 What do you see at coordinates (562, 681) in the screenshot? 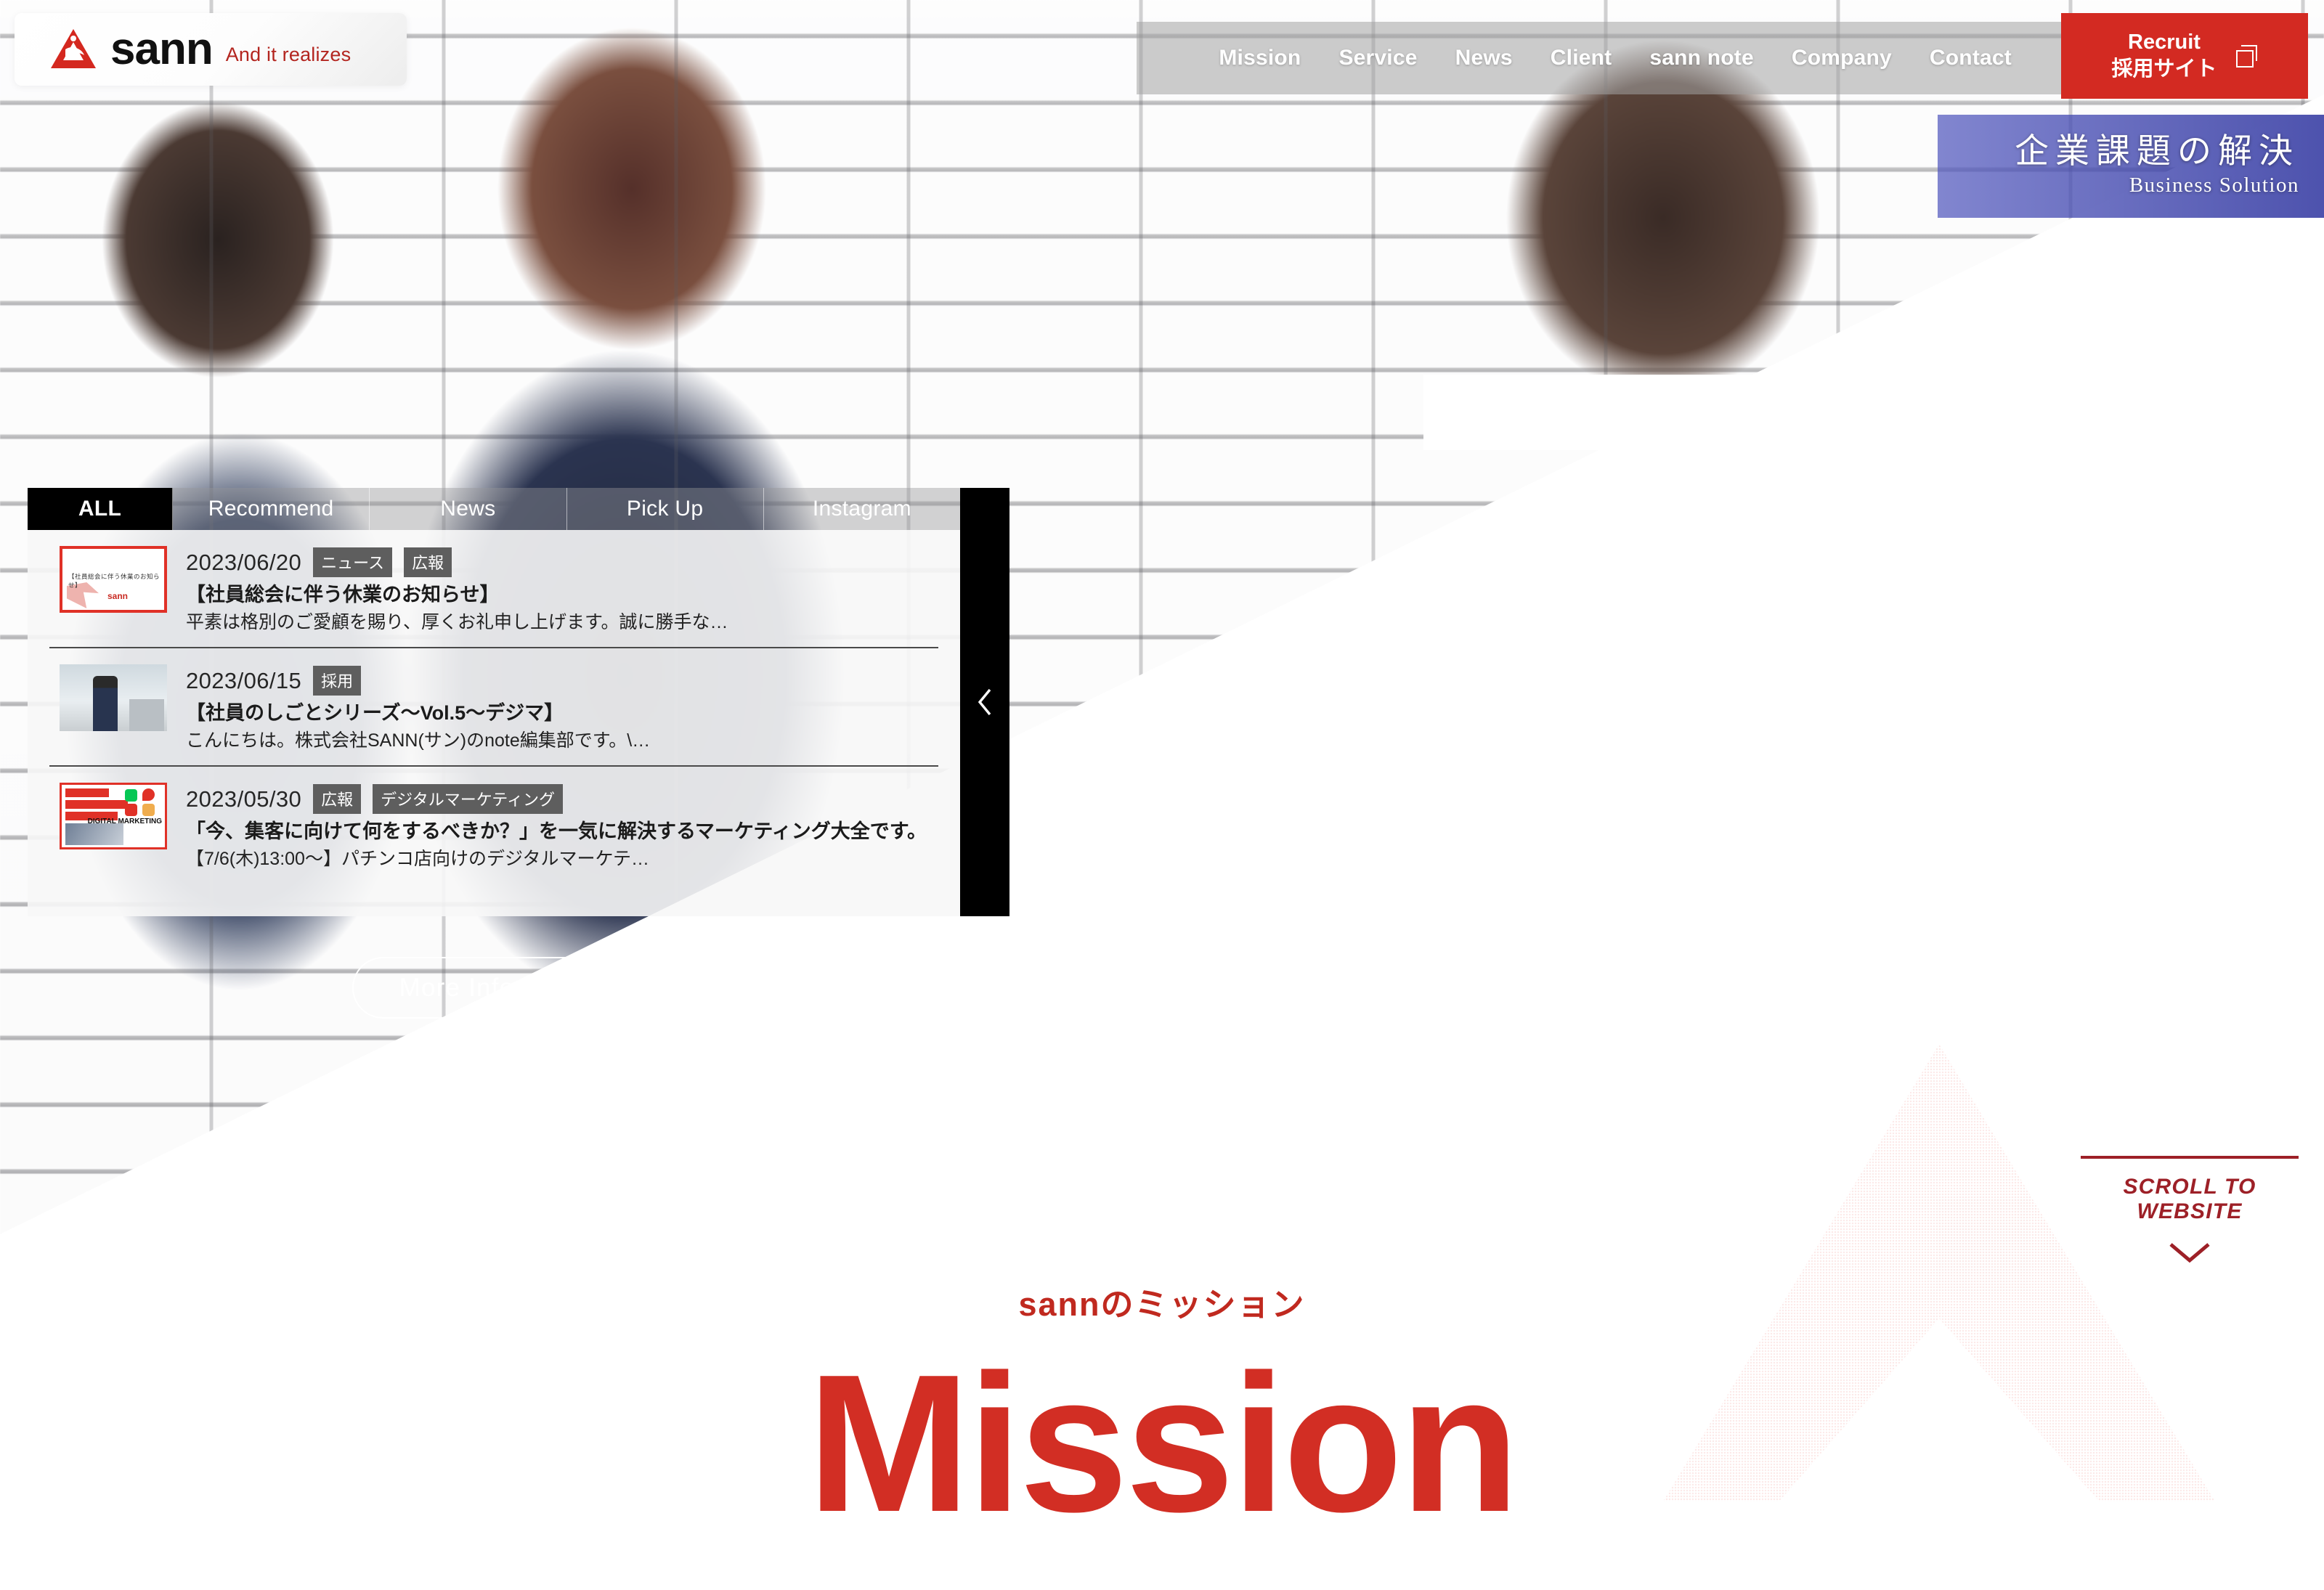
I see `news-item-meta: 2023/06/15 採用` at bounding box center [562, 681].